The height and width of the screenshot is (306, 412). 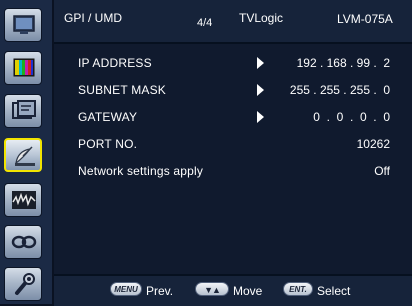 I want to click on scope-menu-button, so click(x=23, y=200).